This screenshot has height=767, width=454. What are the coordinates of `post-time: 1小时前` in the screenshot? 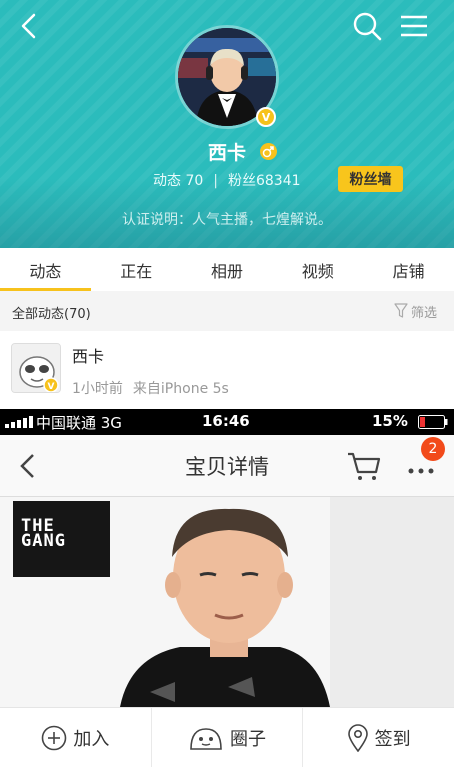 It's located at (97, 389).